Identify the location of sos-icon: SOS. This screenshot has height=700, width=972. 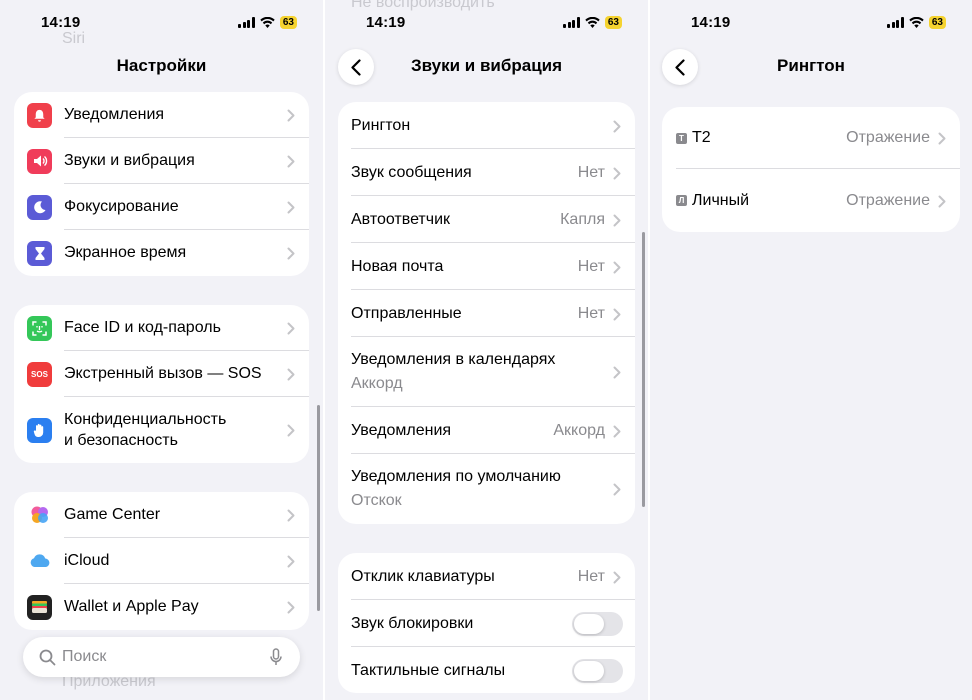
(39, 374).